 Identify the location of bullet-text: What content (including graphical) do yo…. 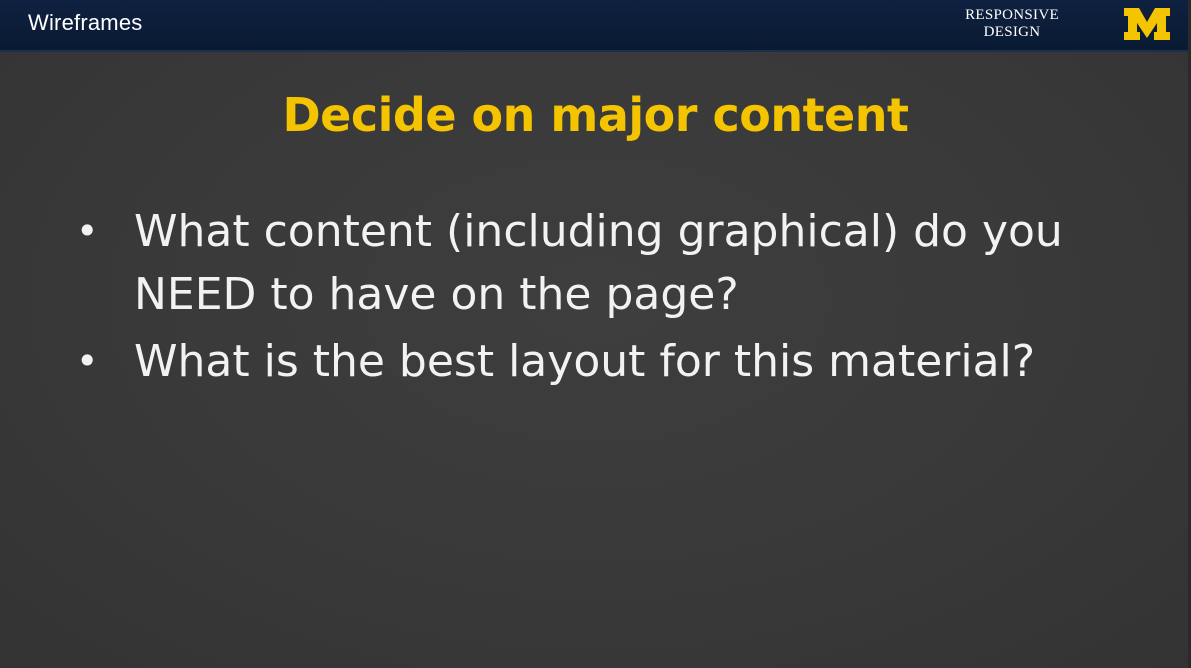
(598, 263).